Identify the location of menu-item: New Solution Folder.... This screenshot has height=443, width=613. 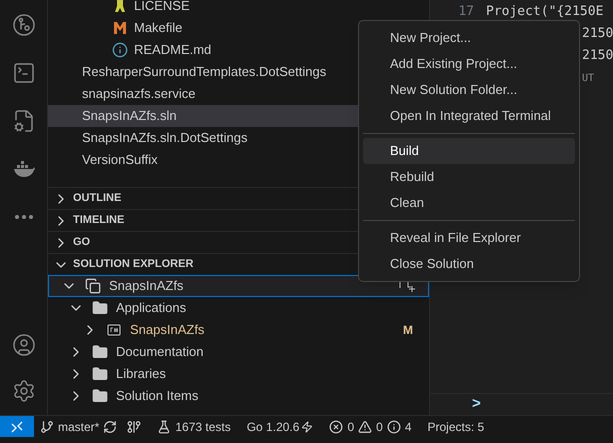
(469, 90).